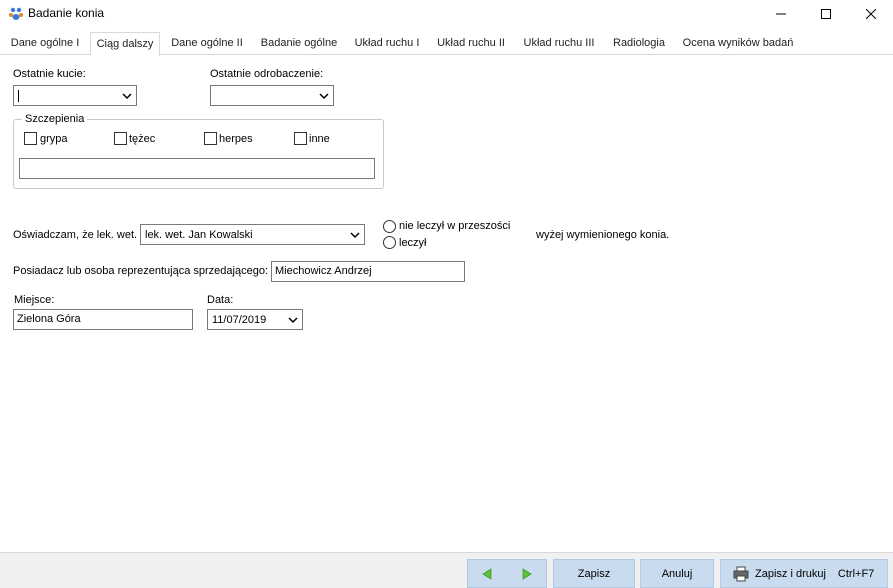 The width and height of the screenshot is (893, 588). I want to click on tab-uklad-ruchu-3: Układ ruchu III, so click(559, 43).